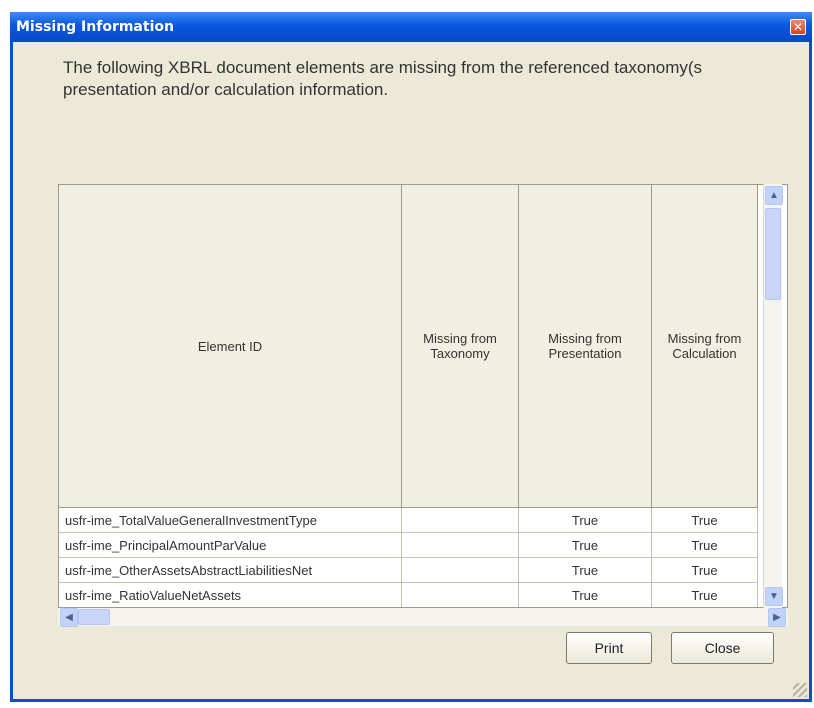 This screenshot has height=708, width=814. Describe the element at coordinates (69, 617) in the screenshot. I see `scroll-left-icon: ◀` at that location.